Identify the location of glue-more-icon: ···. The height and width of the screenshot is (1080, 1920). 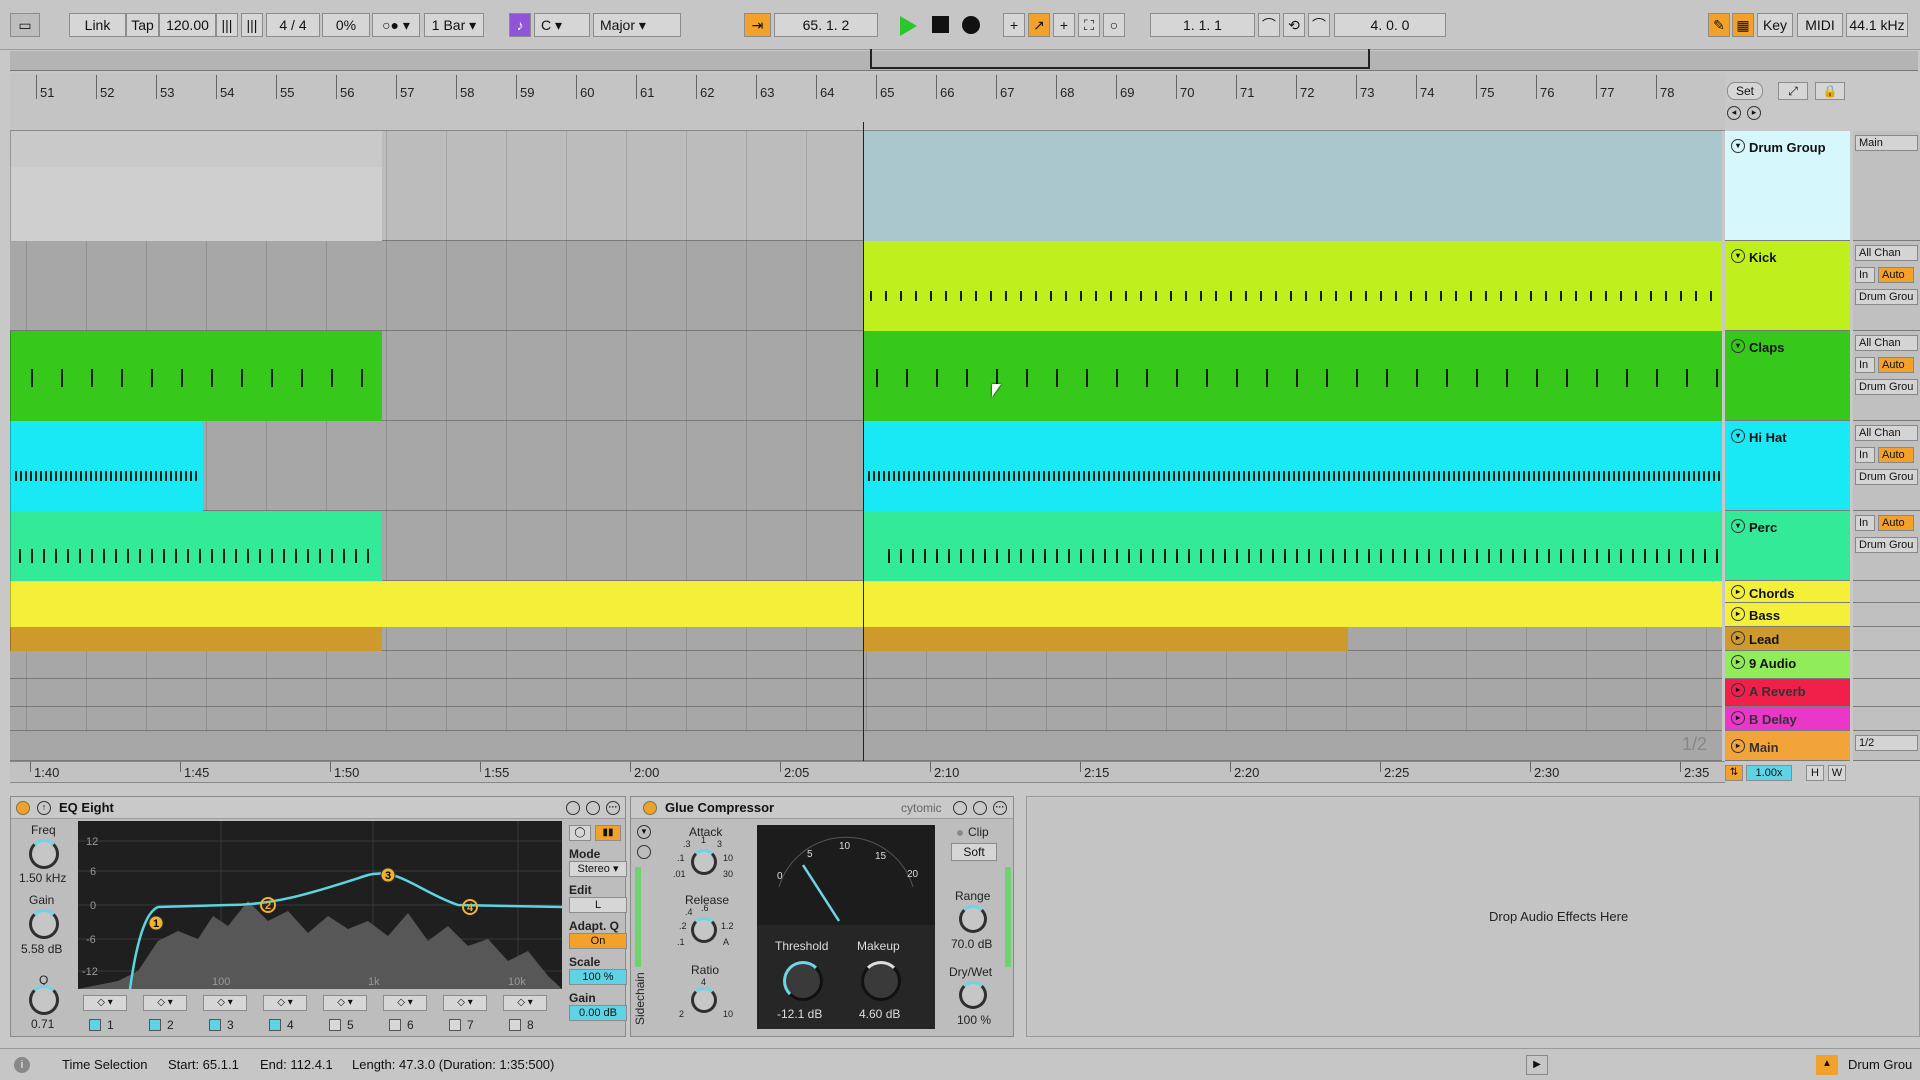
(1000, 808).